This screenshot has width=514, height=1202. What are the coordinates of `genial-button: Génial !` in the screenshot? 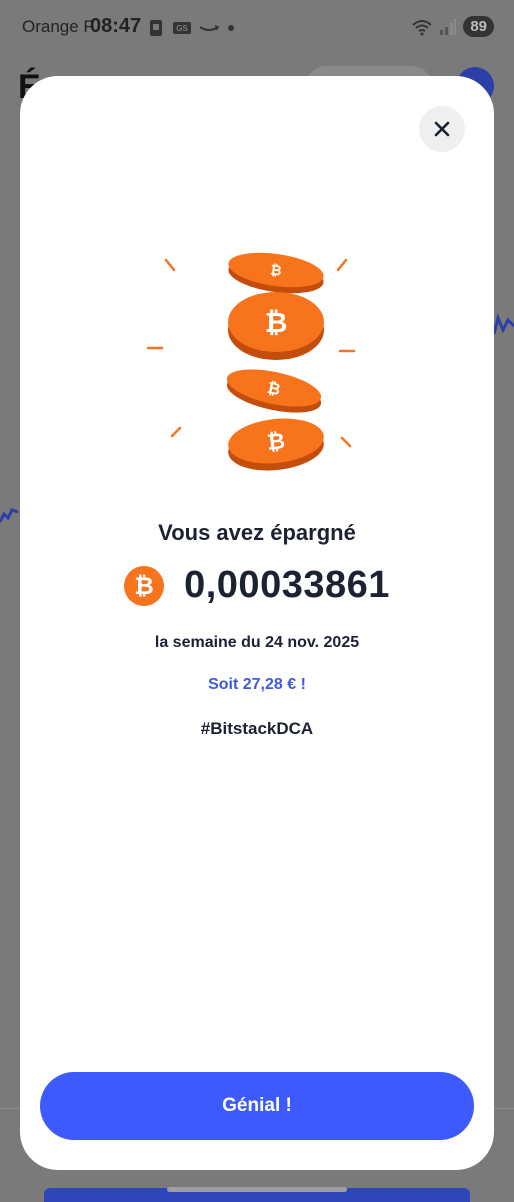 It's located at (257, 1106).